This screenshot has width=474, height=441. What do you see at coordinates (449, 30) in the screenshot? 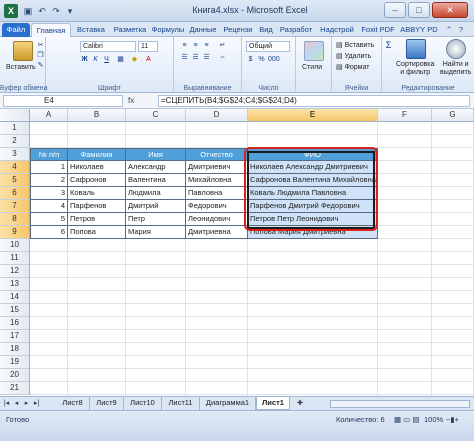
I see `ribbon-collapse-icon: ⌃` at bounding box center [449, 30].